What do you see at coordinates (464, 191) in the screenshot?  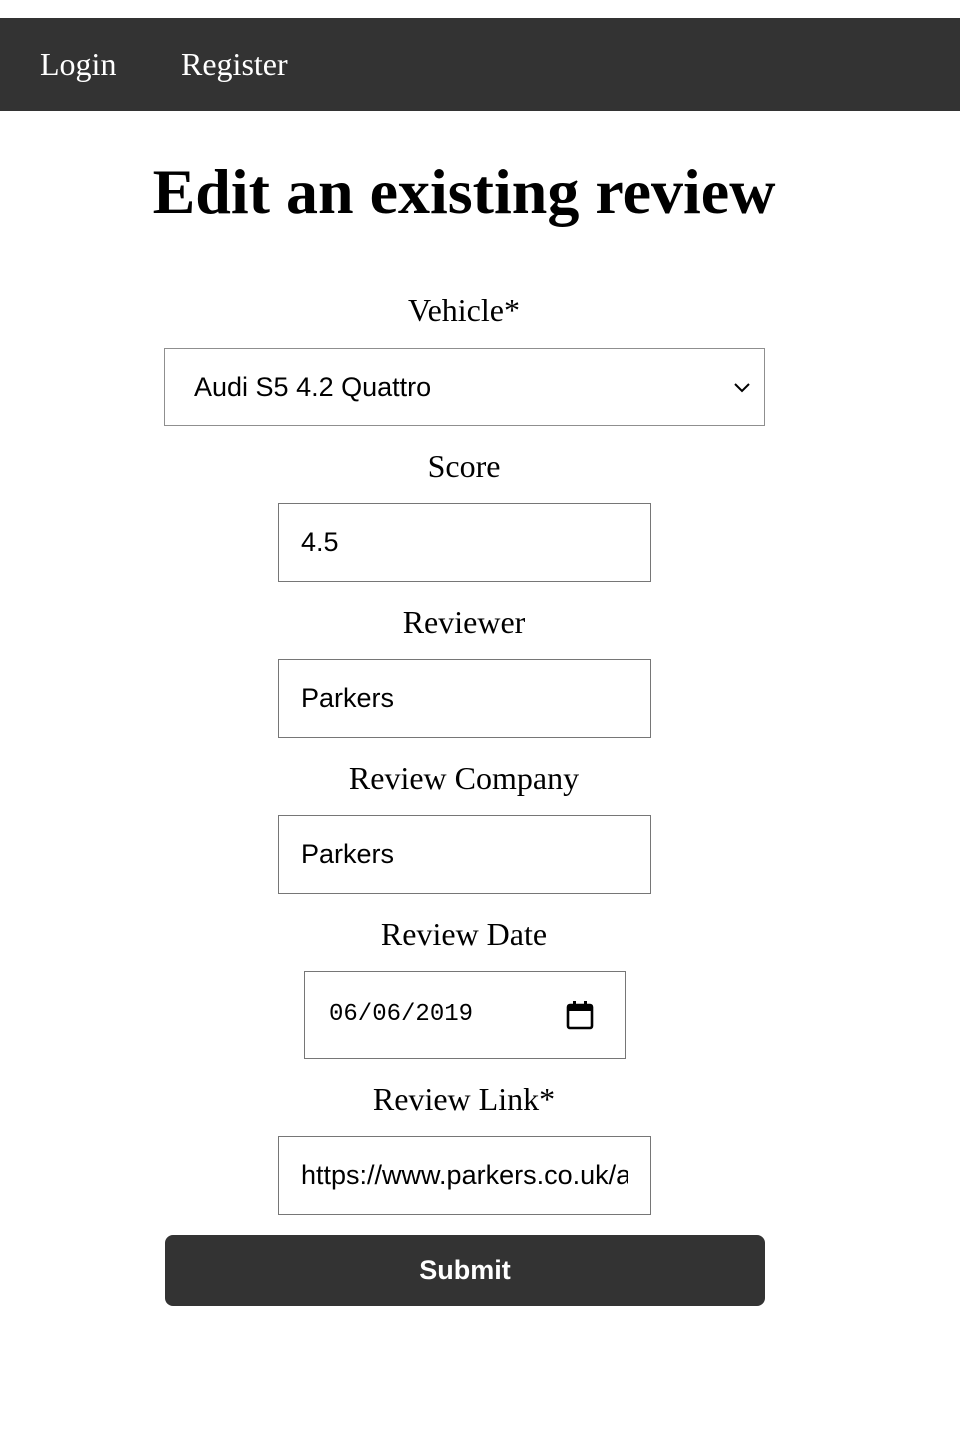 I see `page-title: Edit an existing review` at bounding box center [464, 191].